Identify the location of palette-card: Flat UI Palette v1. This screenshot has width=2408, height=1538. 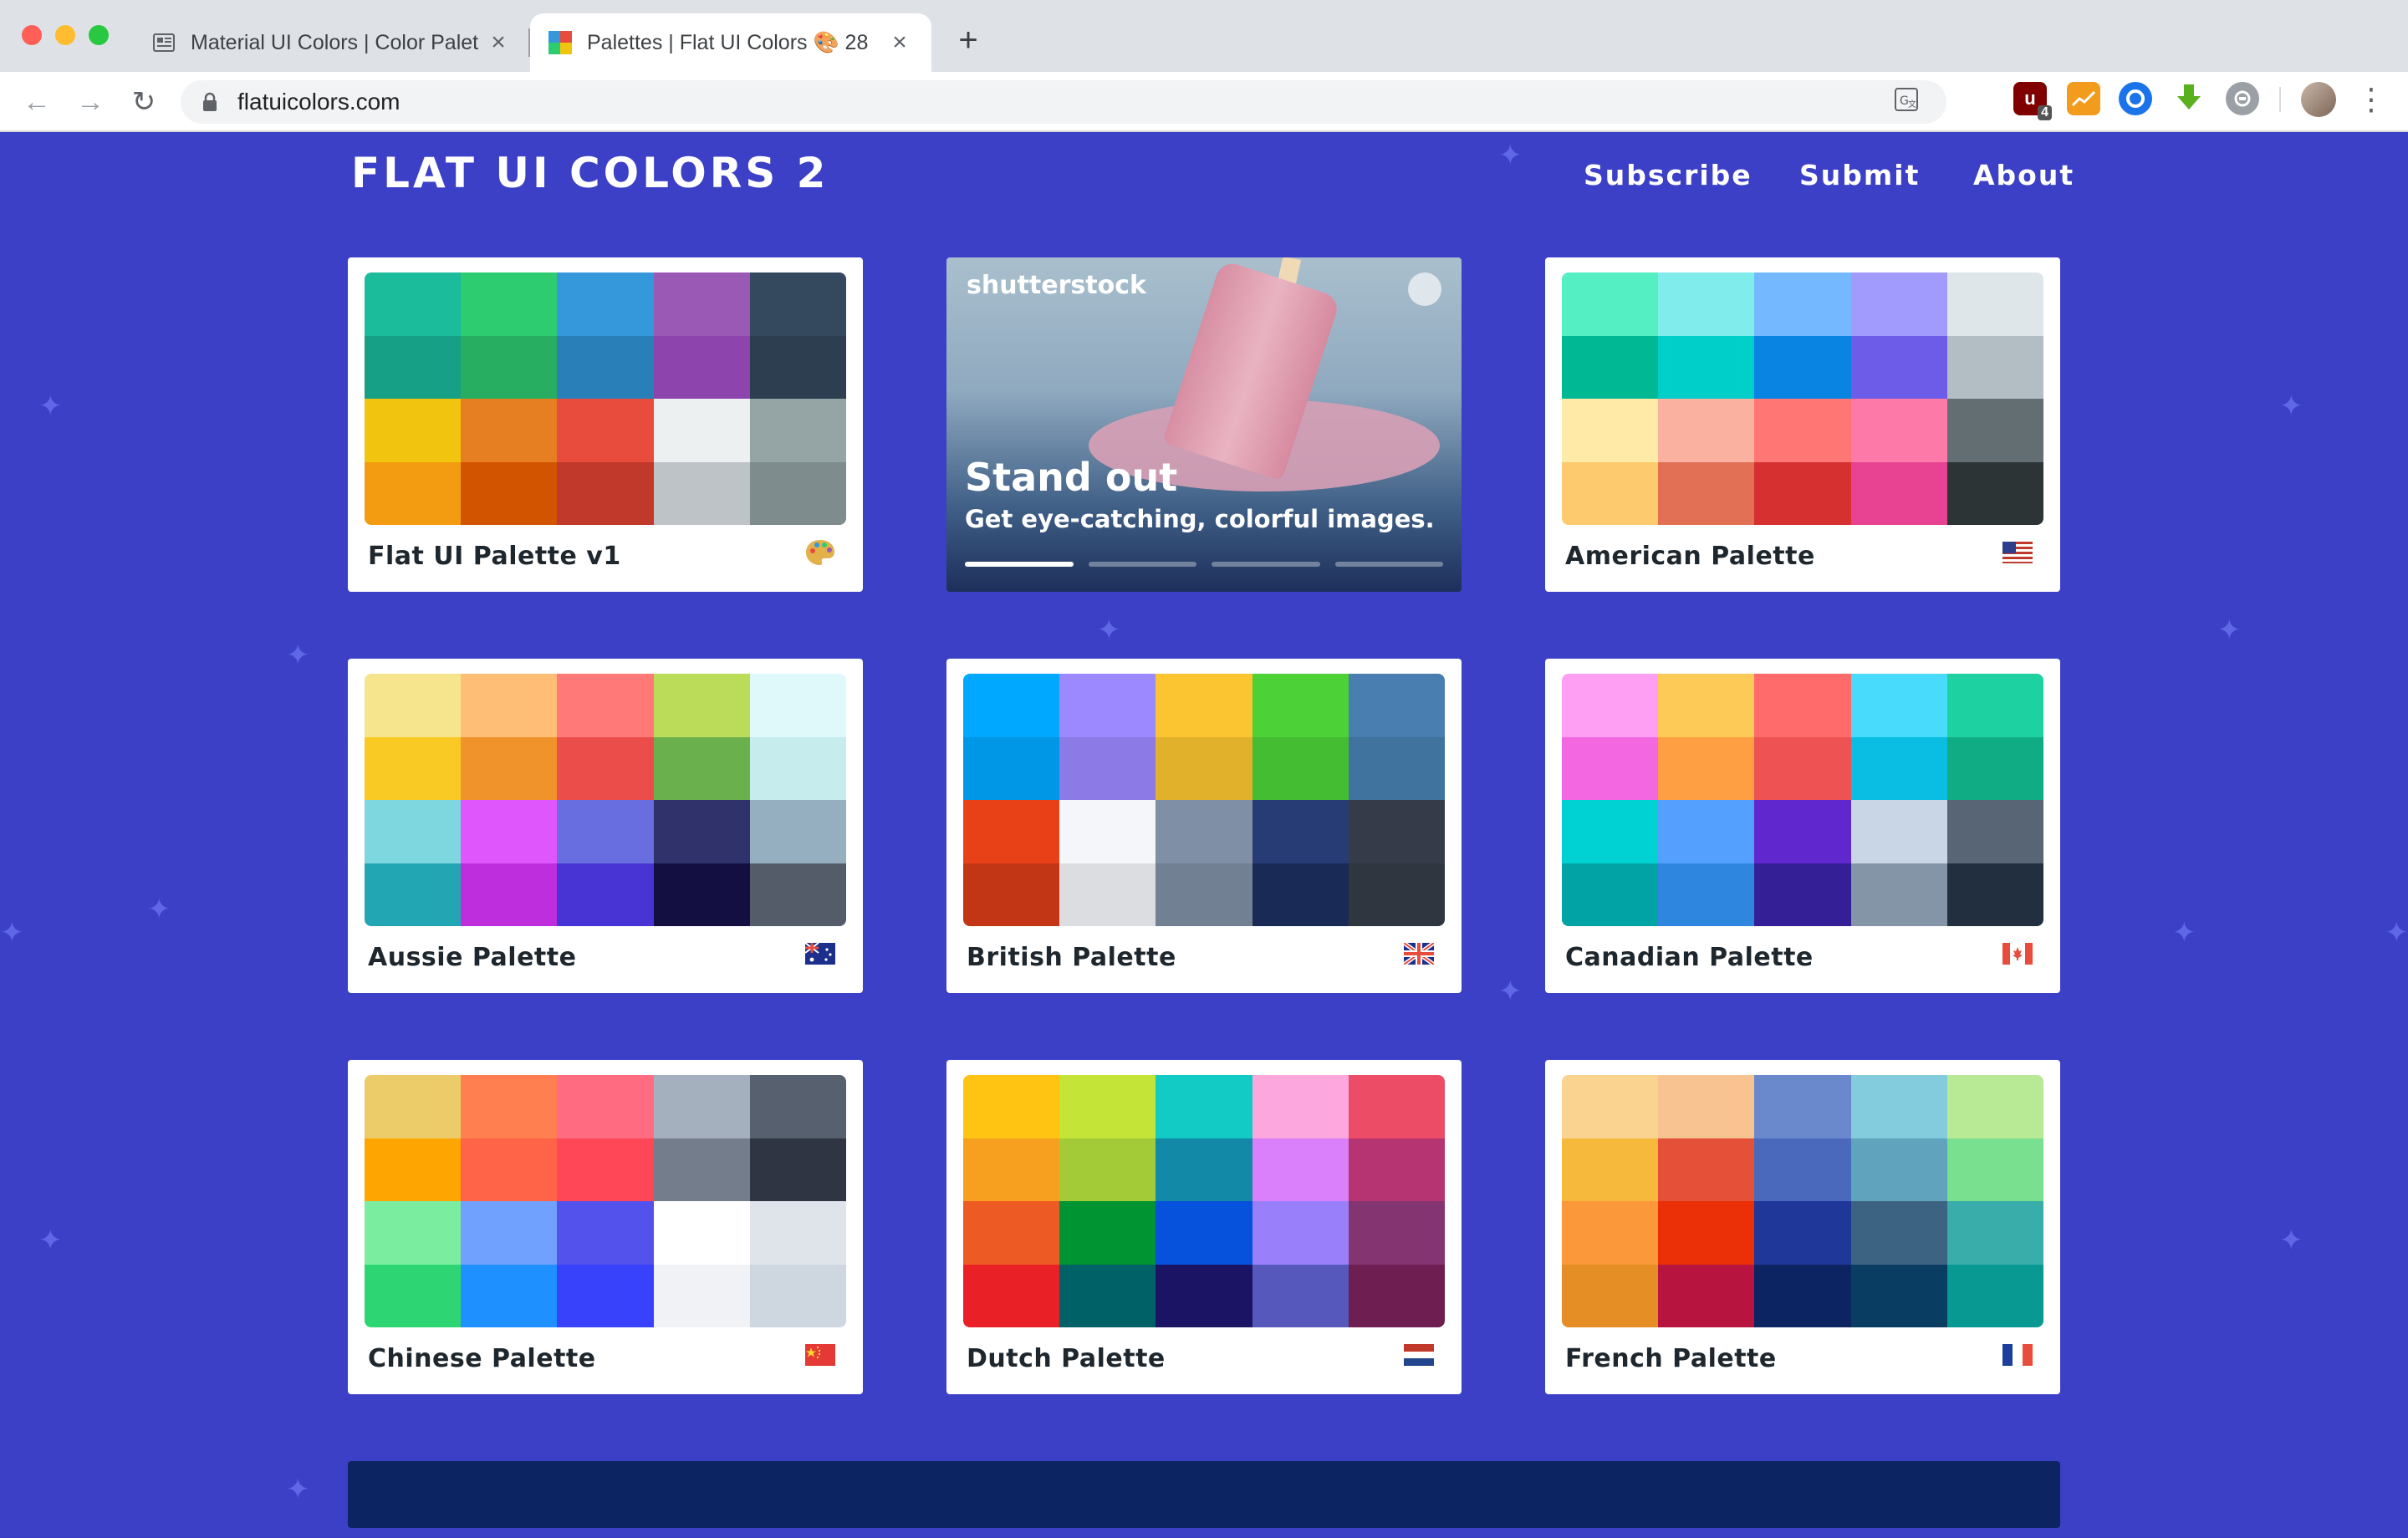
(606, 425).